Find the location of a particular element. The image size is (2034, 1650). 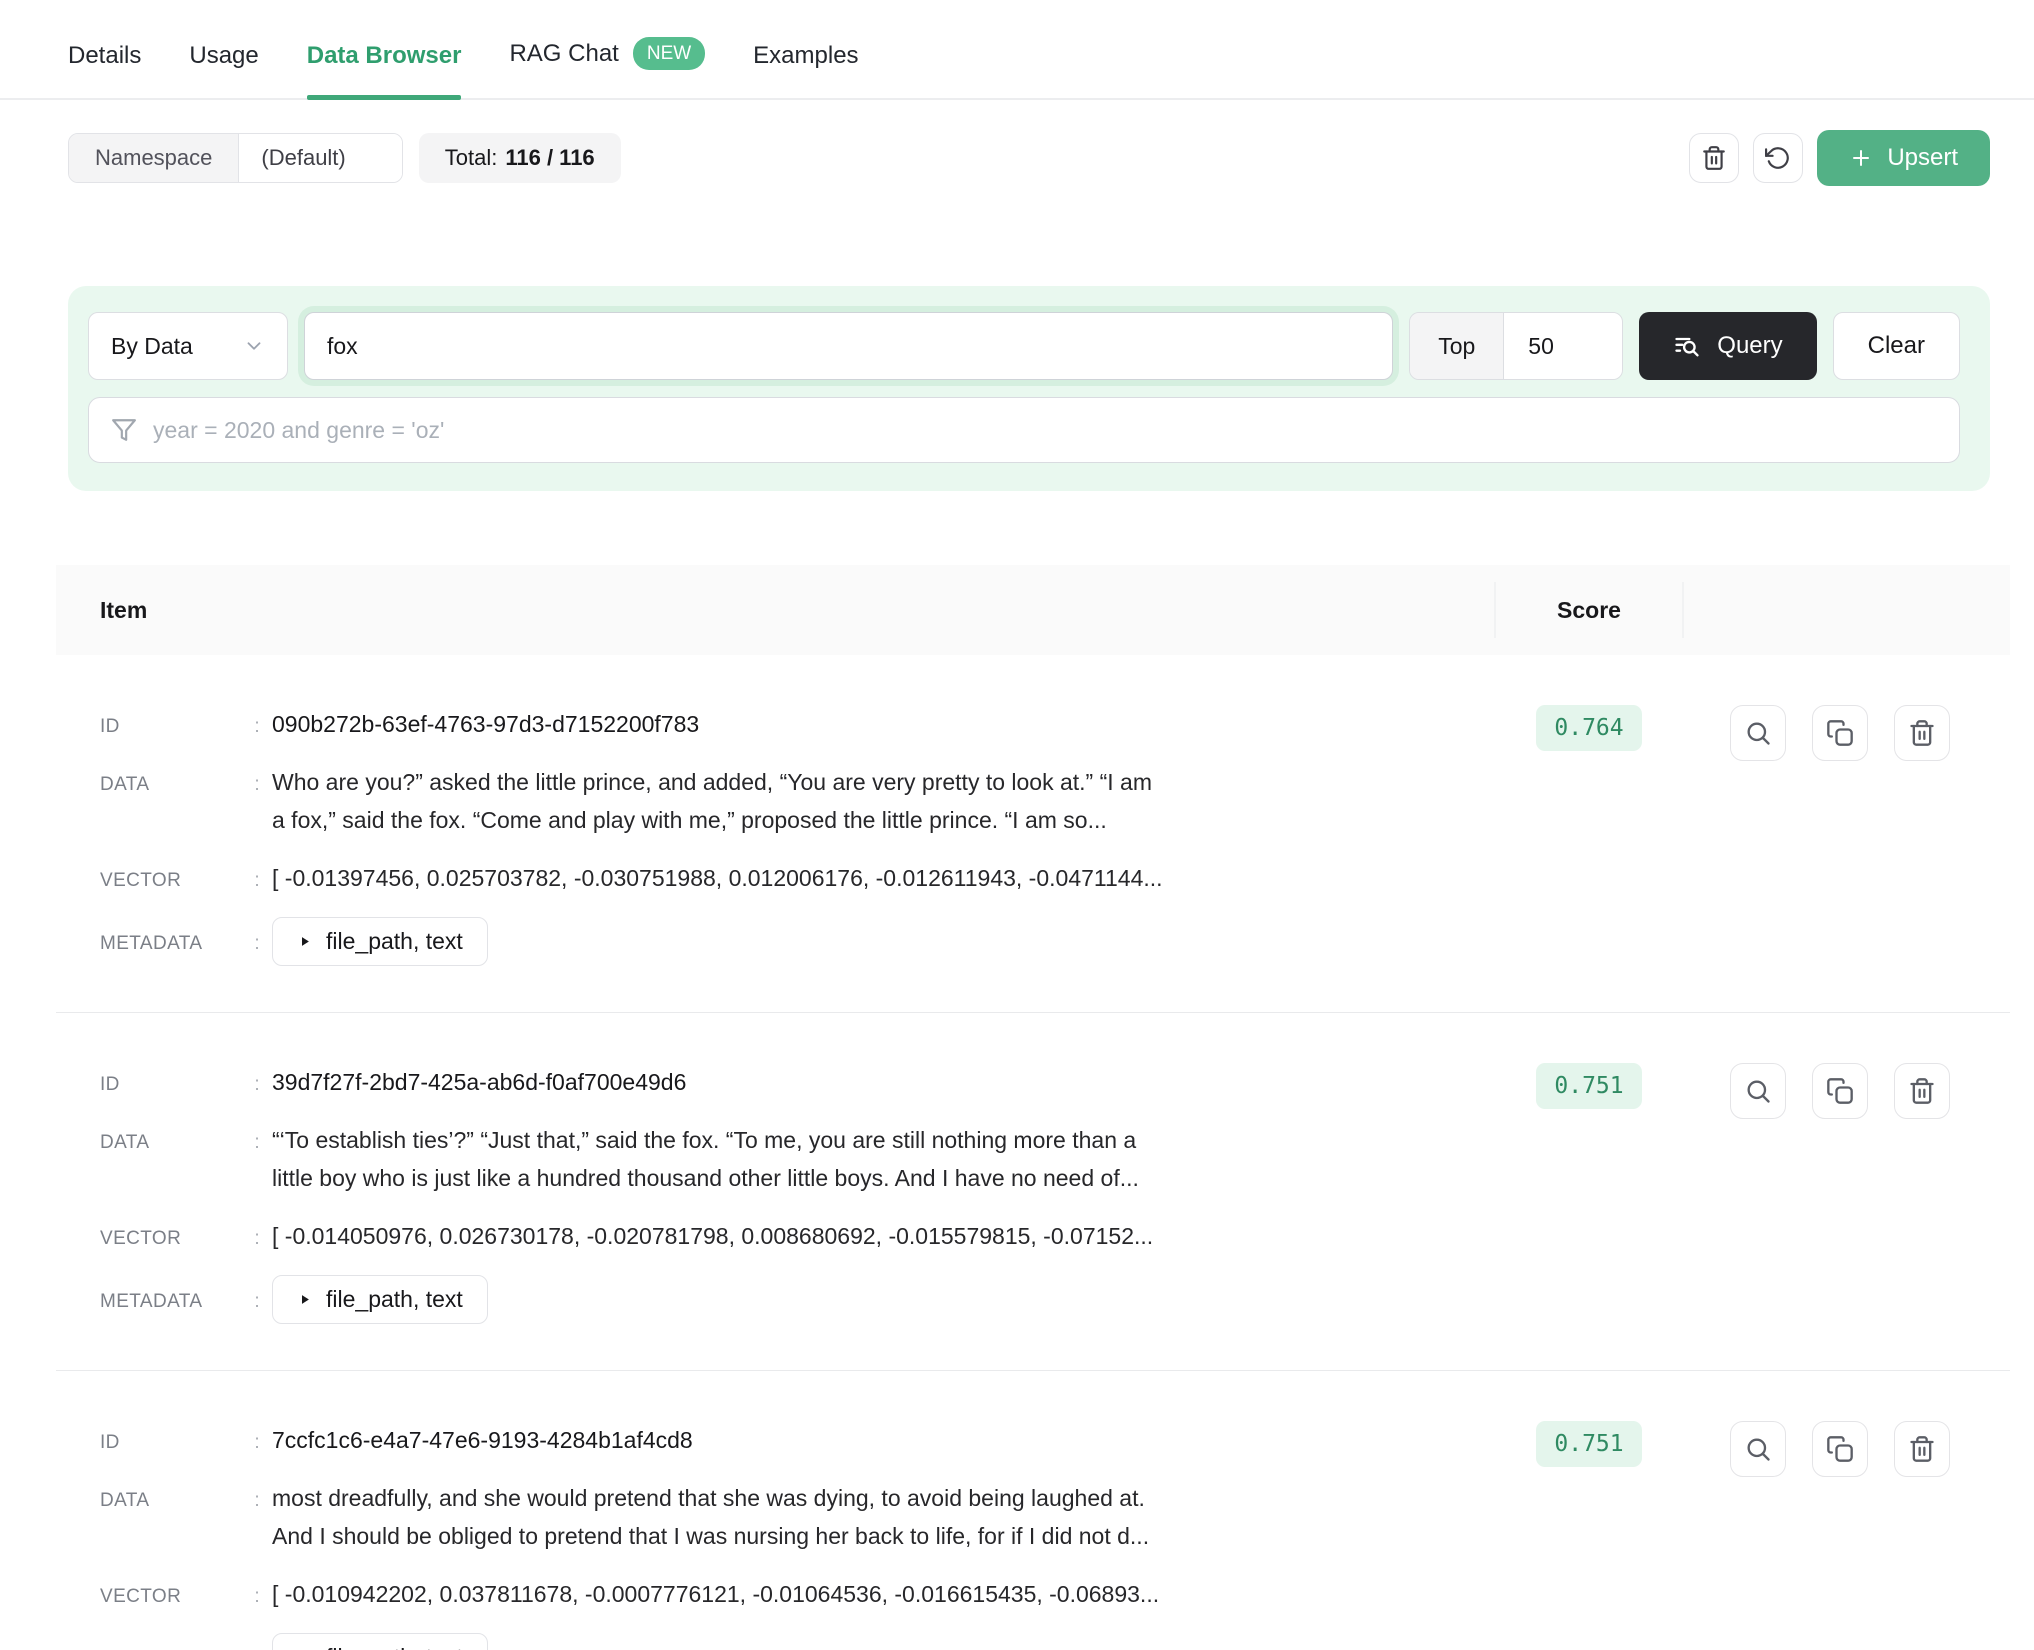

metadata-filter-field is located at coordinates (1024, 430).